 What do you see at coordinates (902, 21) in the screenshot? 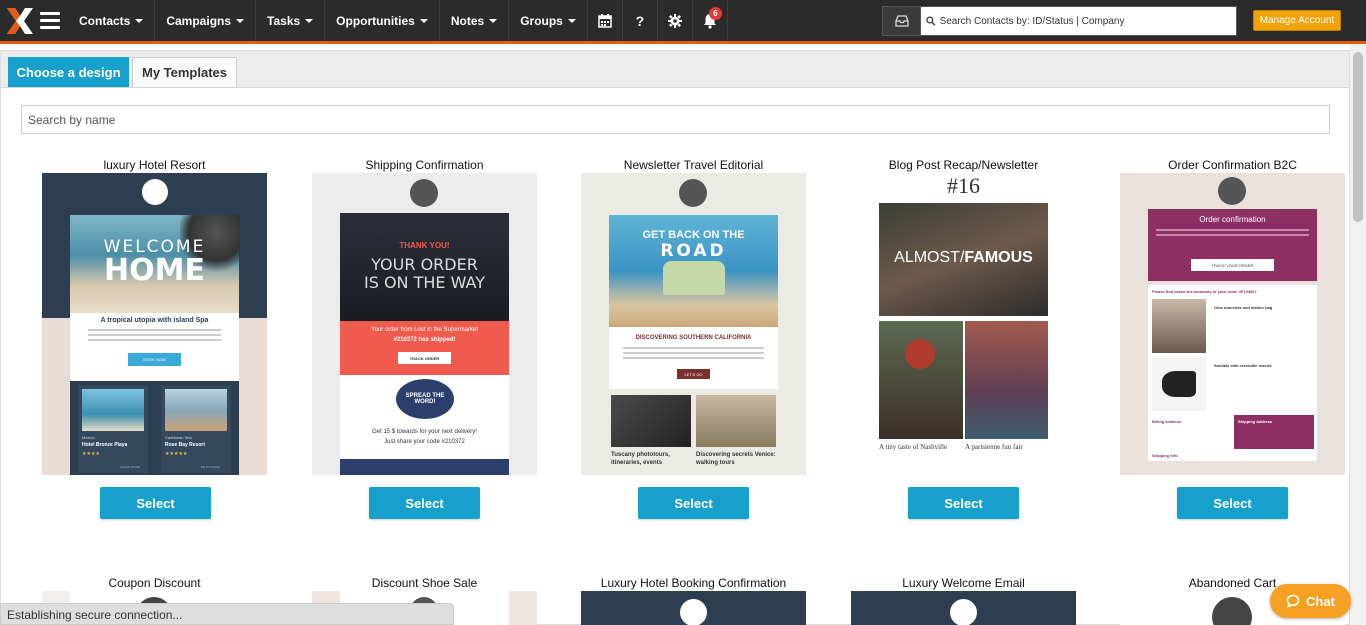
I see `search-scope-button` at bounding box center [902, 21].